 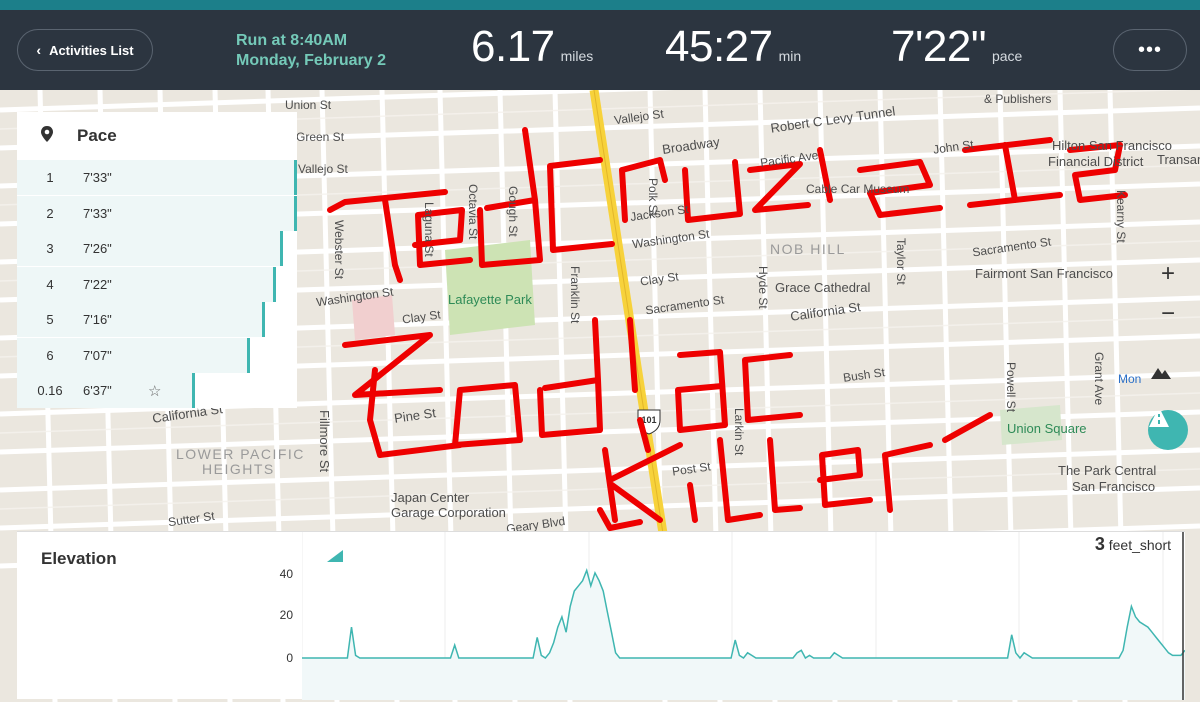 What do you see at coordinates (1159, 419) in the screenshot?
I see `road-icon` at bounding box center [1159, 419].